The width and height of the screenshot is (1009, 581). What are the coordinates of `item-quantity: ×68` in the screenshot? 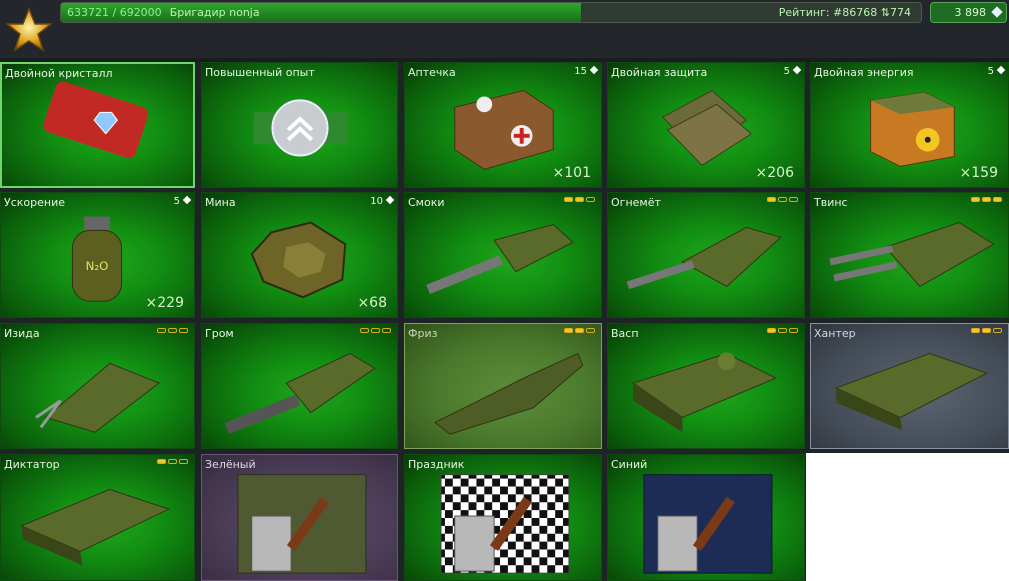 It's located at (372, 303).